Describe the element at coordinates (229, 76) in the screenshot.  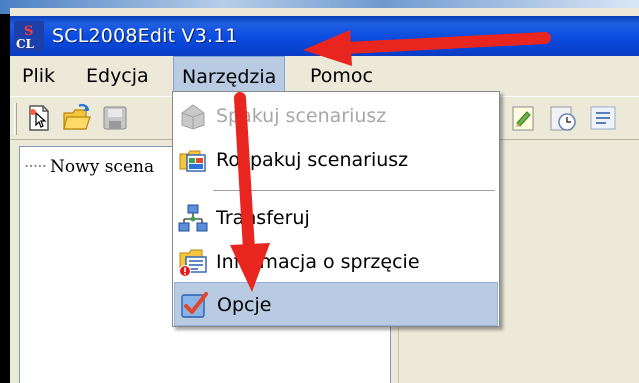
I see `menu-narzedzia: Narzędzia` at that location.